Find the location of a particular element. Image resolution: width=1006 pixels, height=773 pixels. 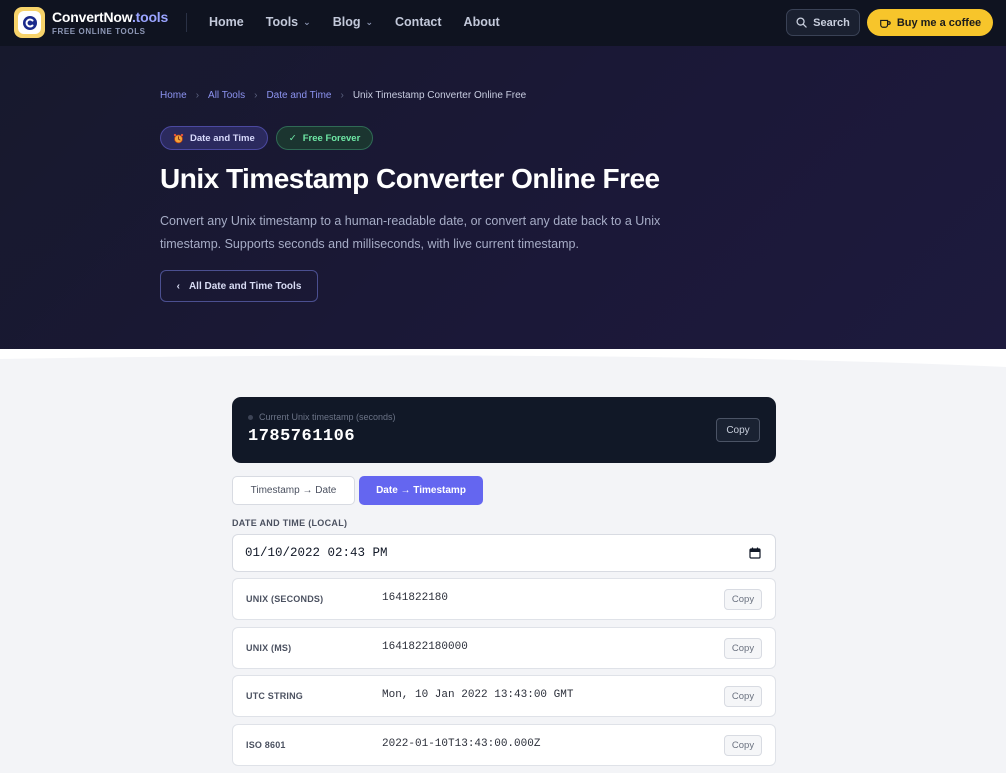

nav-link-about: About is located at coordinates (482, 22).